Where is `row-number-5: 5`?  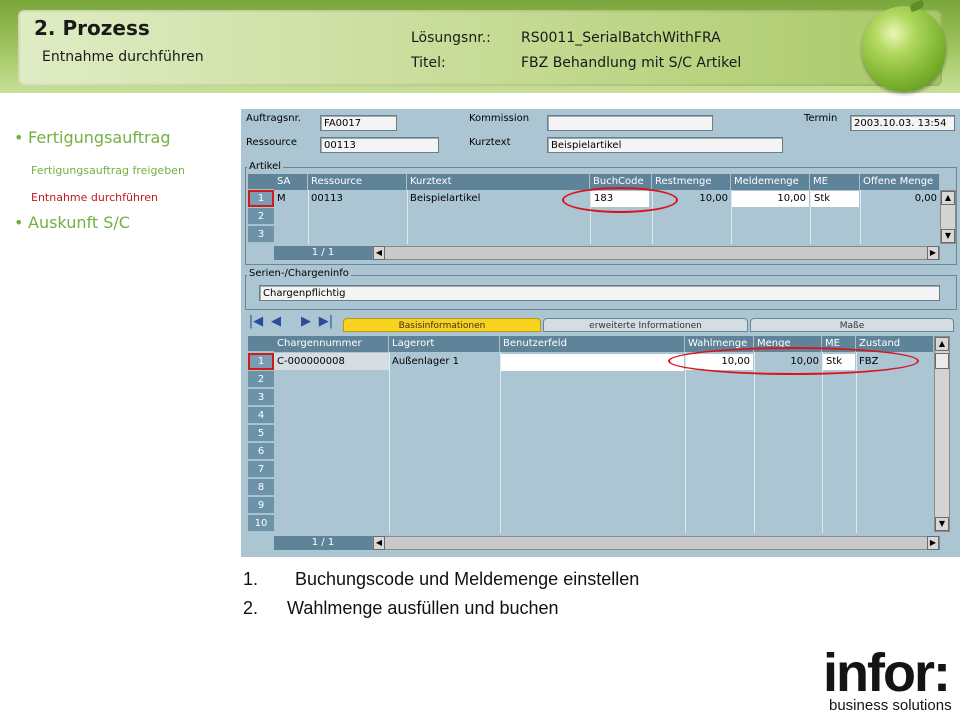
row-number-5: 5 is located at coordinates (261, 433).